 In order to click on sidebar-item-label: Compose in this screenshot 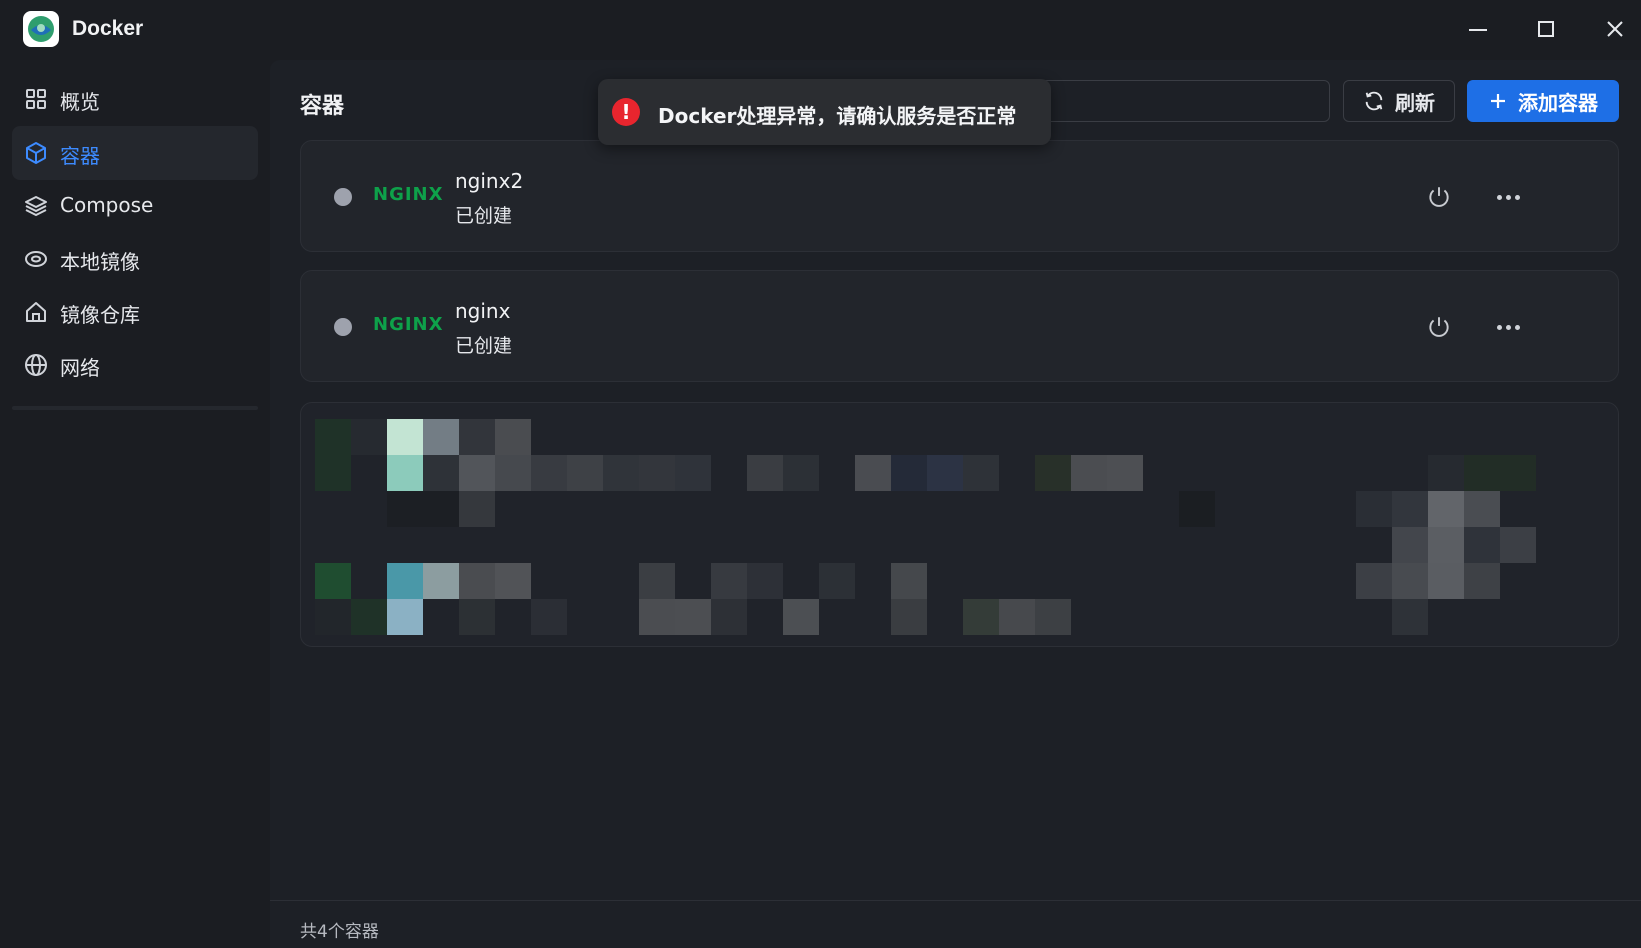, I will do `click(107, 205)`.